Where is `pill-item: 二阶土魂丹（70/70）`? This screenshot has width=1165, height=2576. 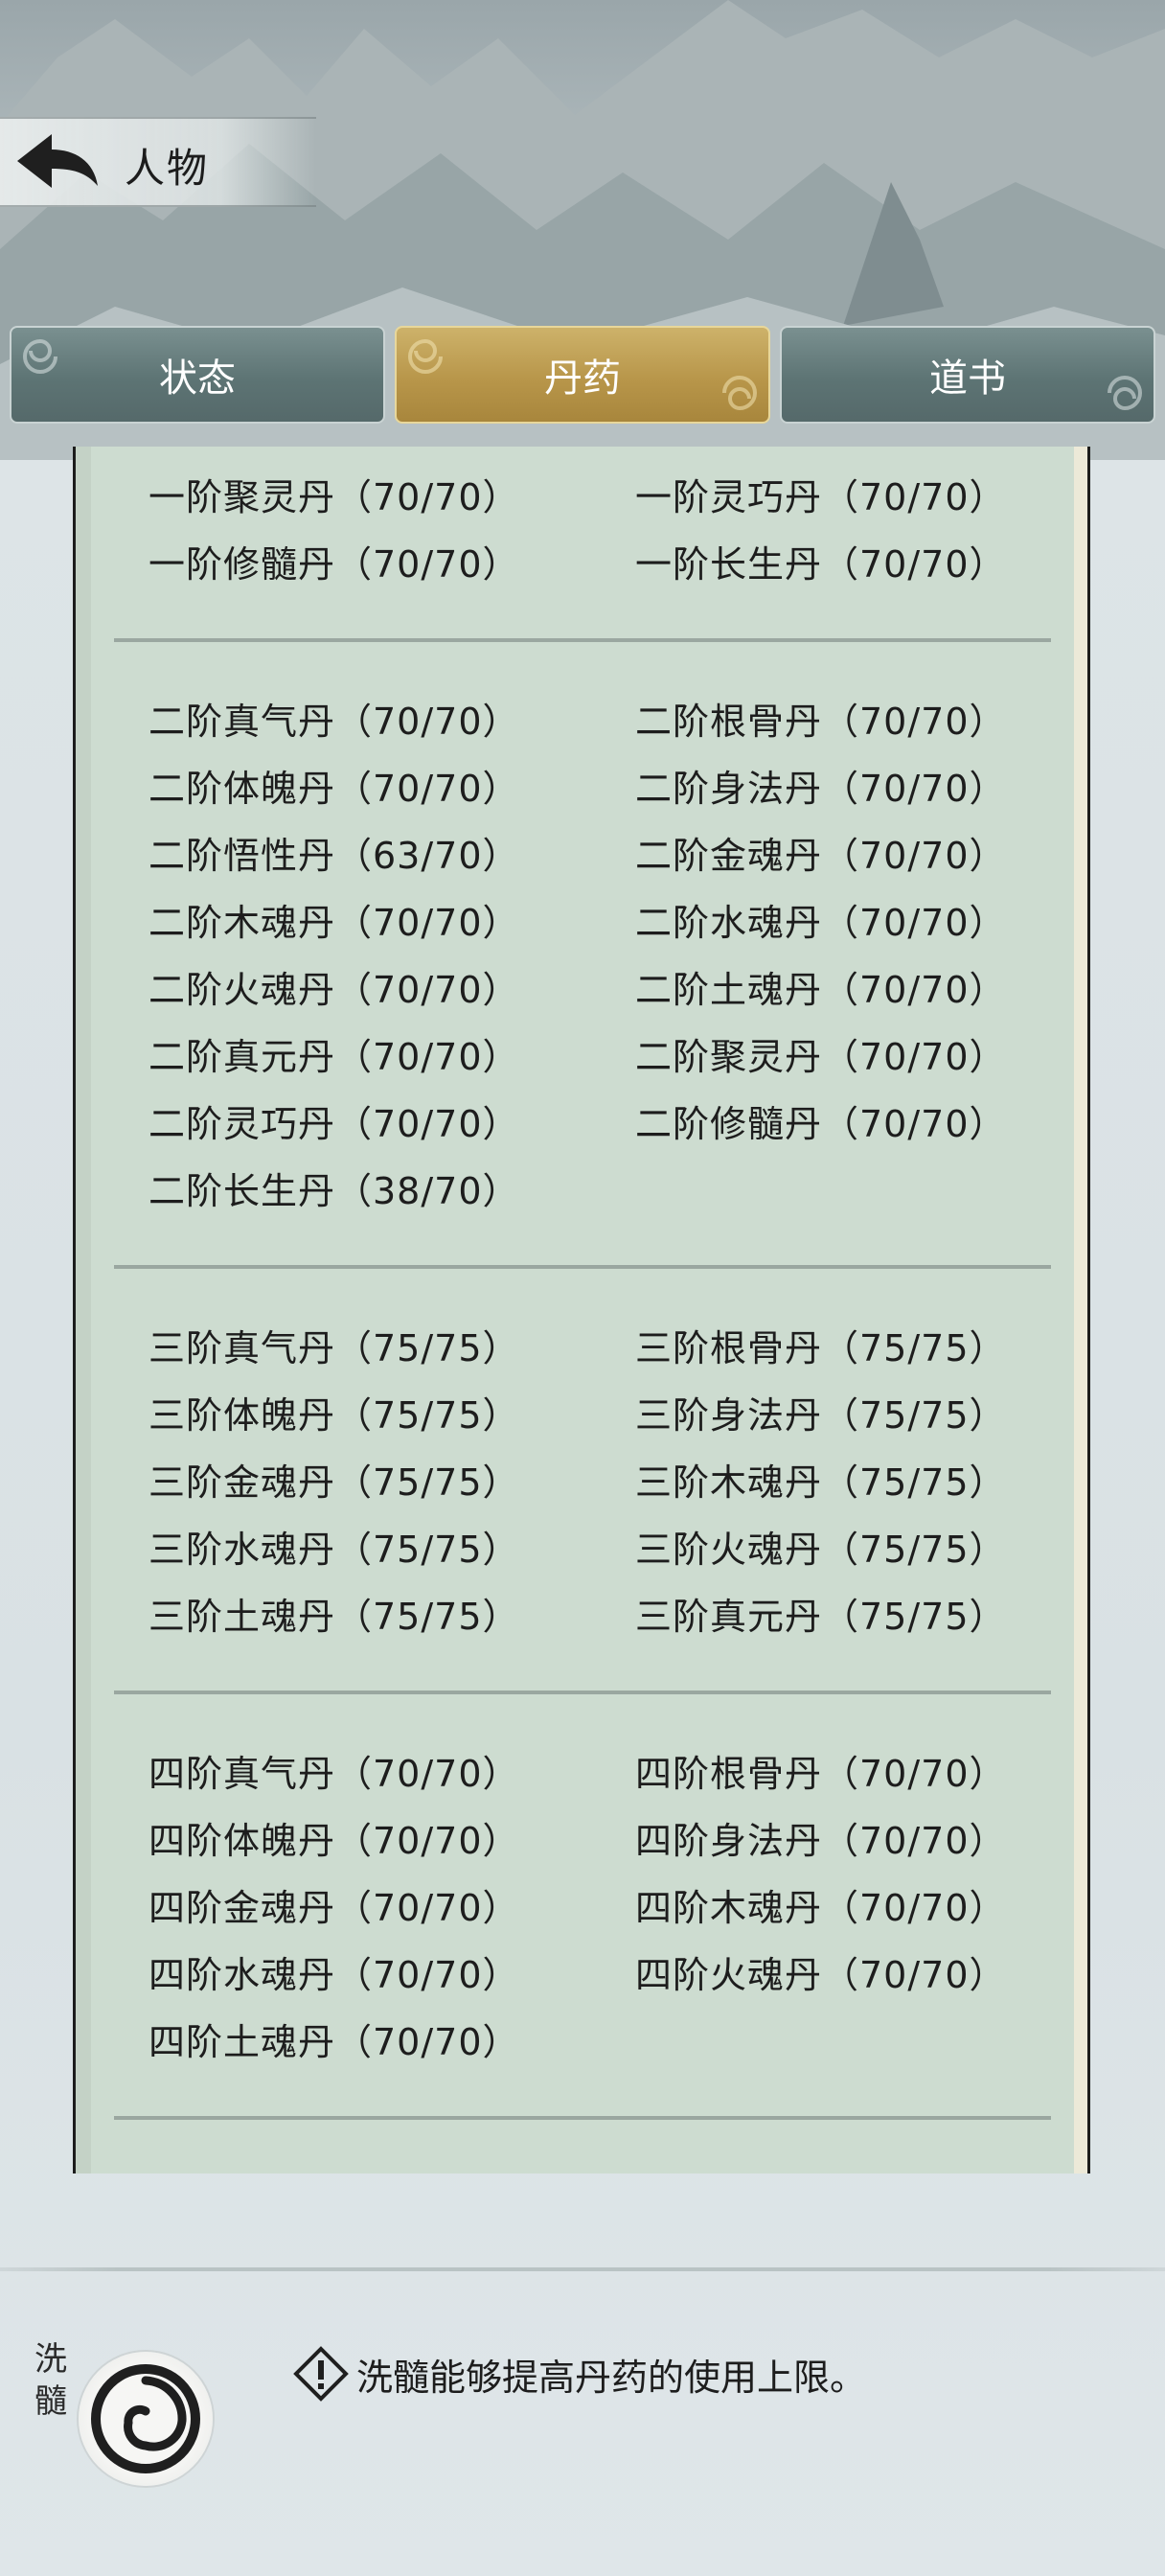
pill-item: 二阶土魂丹（70/70） is located at coordinates (821, 990).